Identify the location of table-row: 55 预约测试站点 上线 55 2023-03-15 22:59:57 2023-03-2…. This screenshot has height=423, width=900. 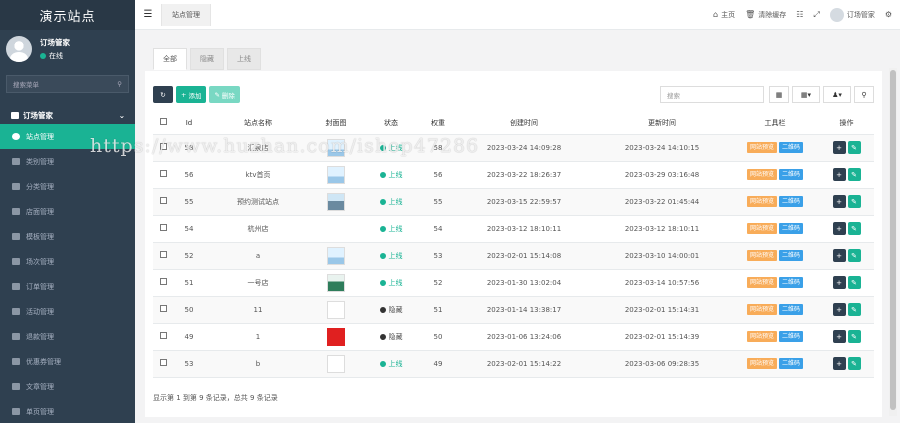
(513, 202).